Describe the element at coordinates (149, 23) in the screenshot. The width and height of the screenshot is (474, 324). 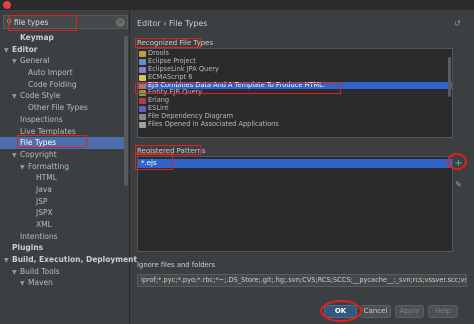
I see `breadcrumb-parent: Editor` at that location.